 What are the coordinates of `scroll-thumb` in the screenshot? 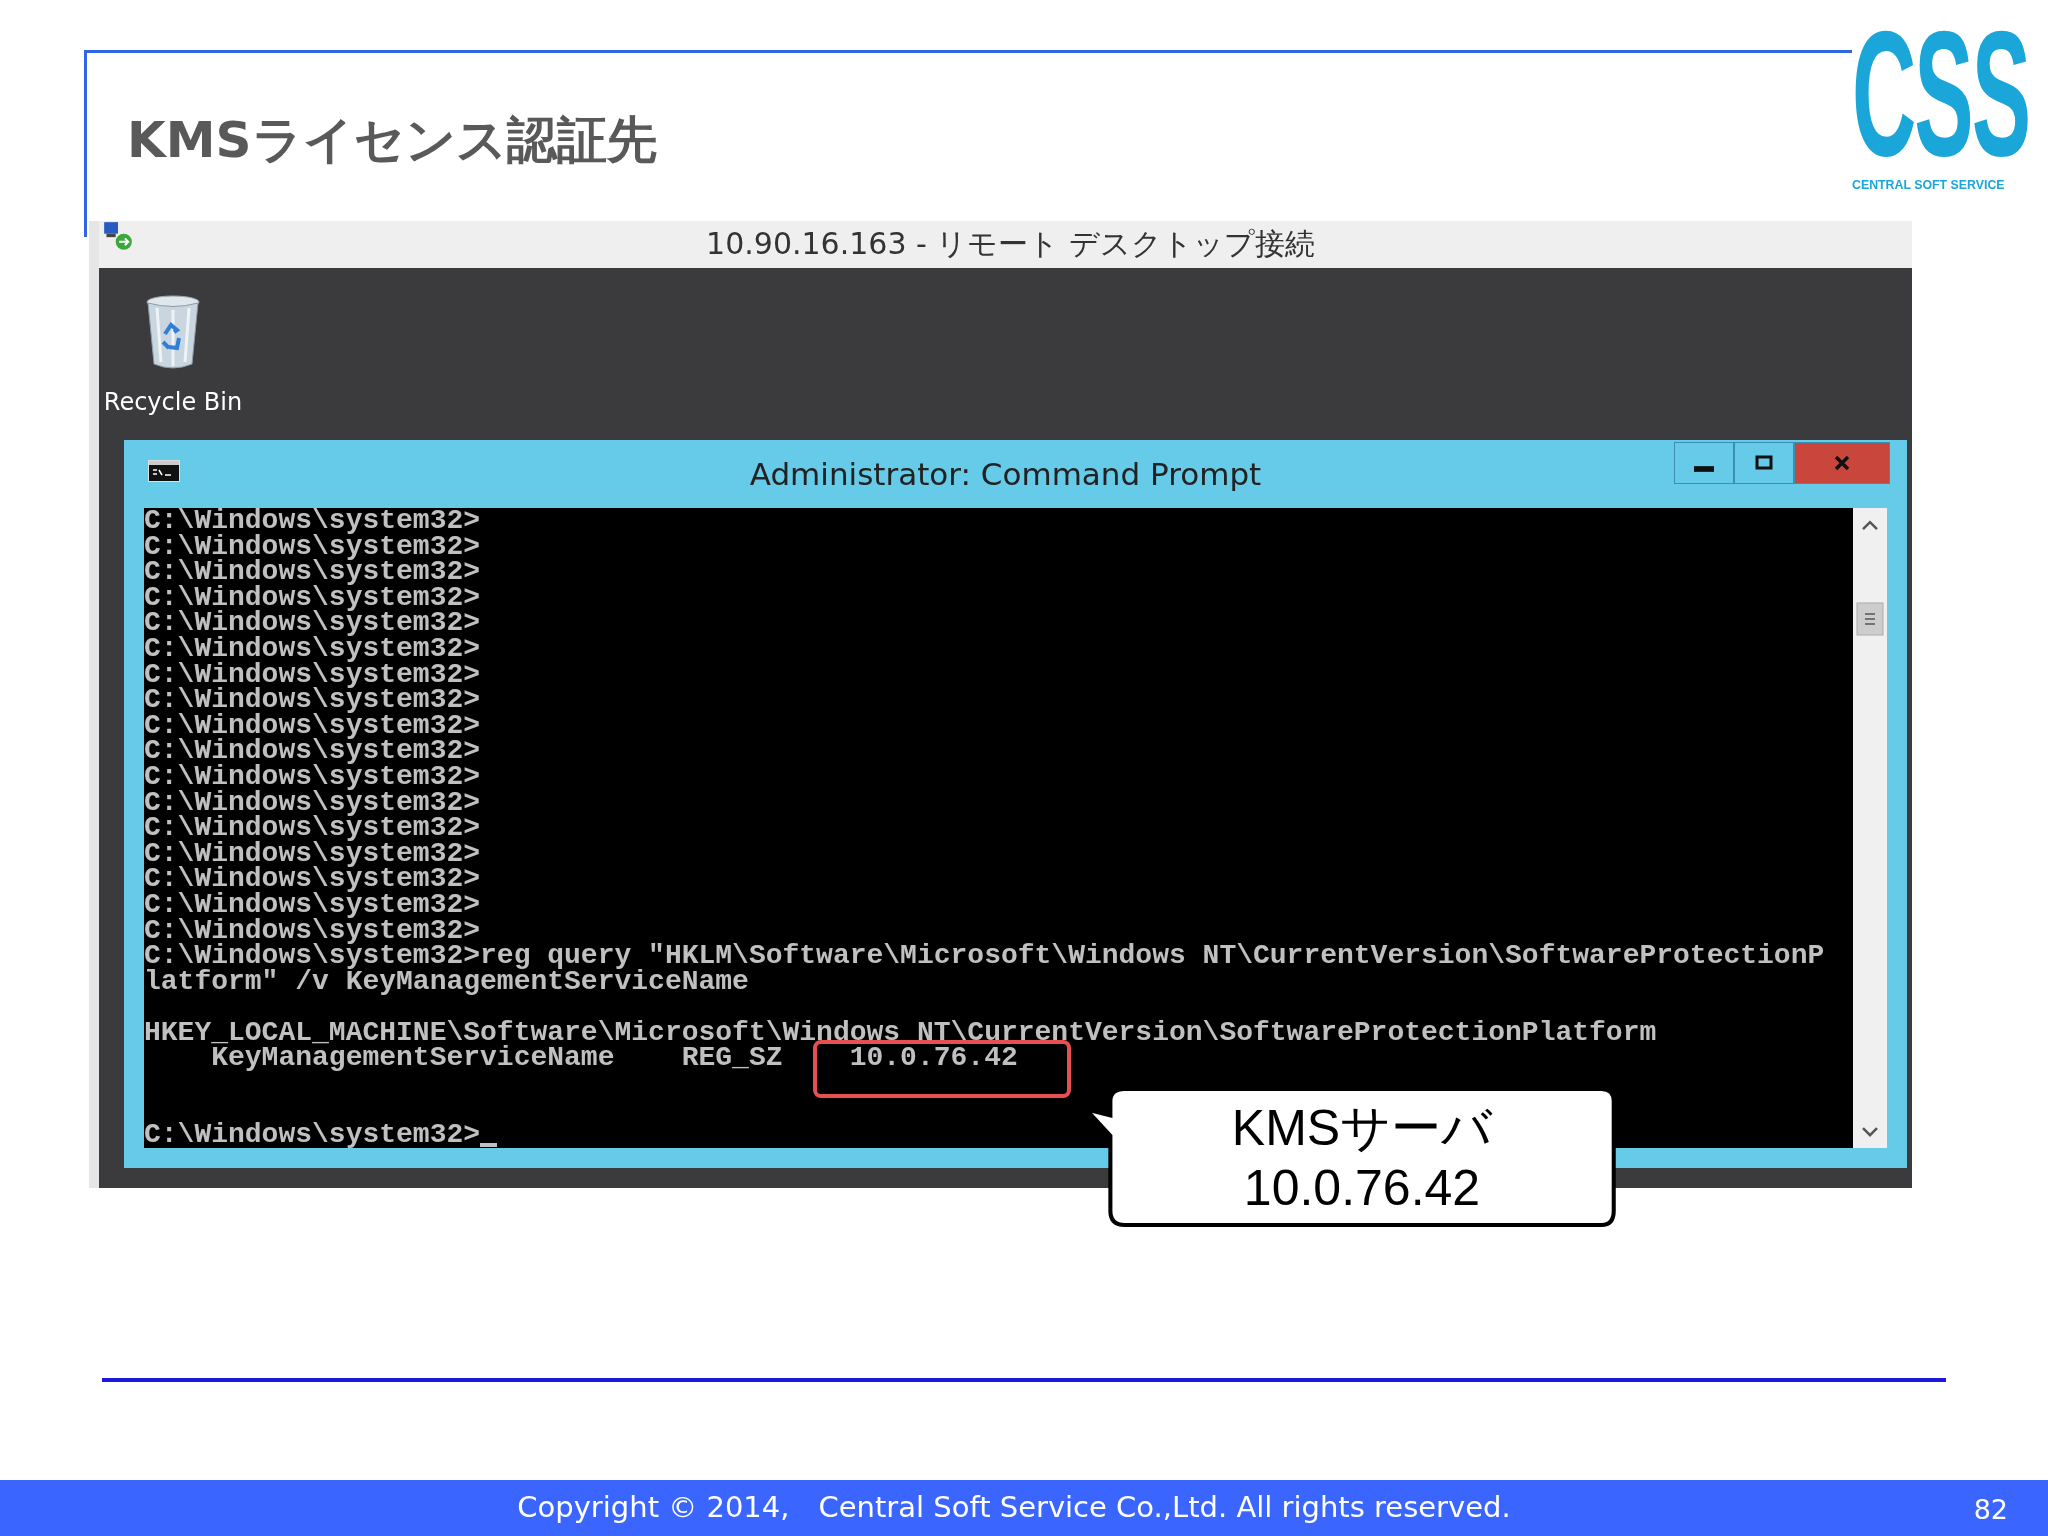 It's located at (1870, 619).